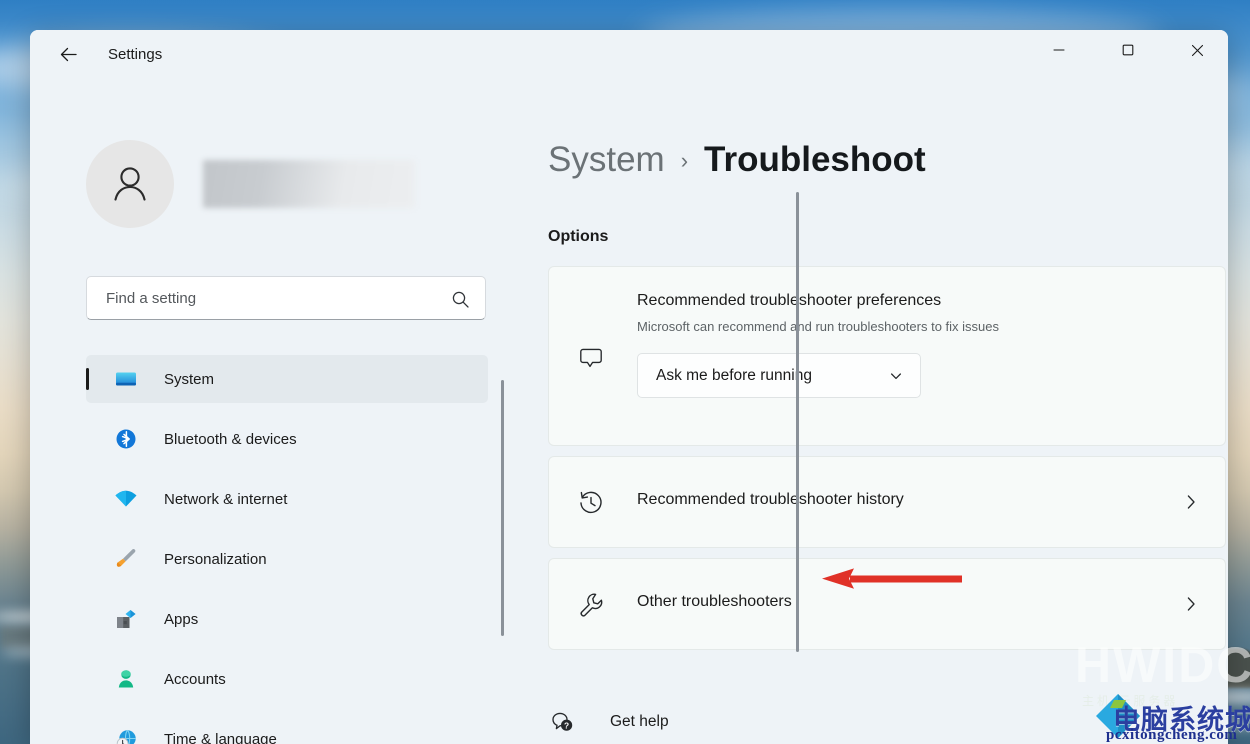 The image size is (1250, 744). I want to click on sidebar-item-label: Time & language, so click(220, 737).